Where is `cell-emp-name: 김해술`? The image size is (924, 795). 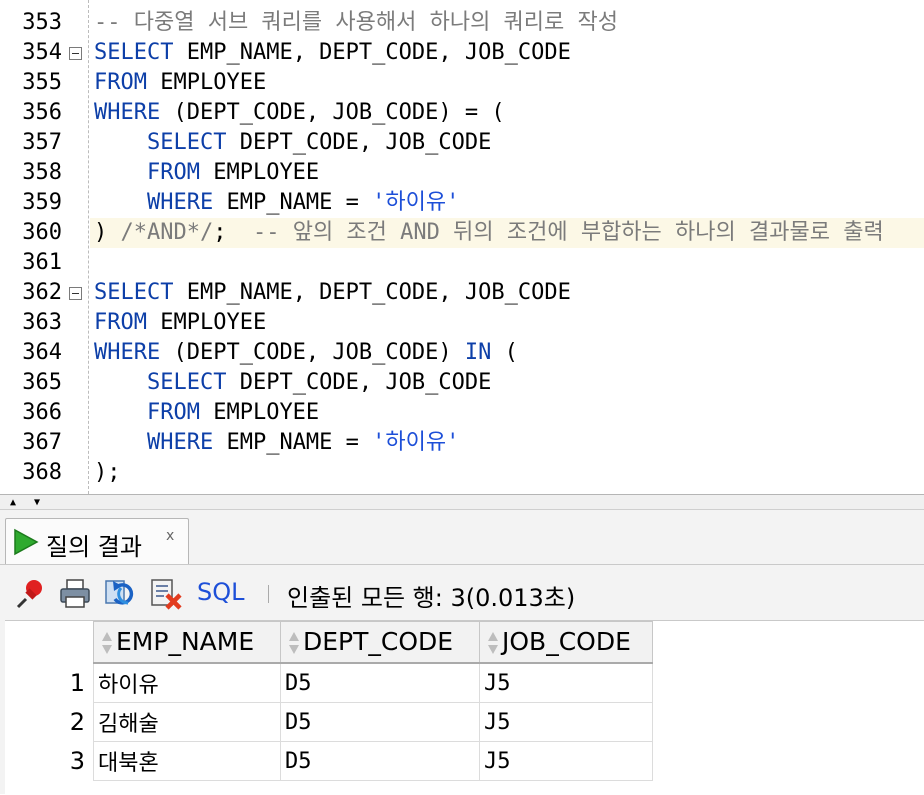
cell-emp-name: 김해술 is located at coordinates (187, 722).